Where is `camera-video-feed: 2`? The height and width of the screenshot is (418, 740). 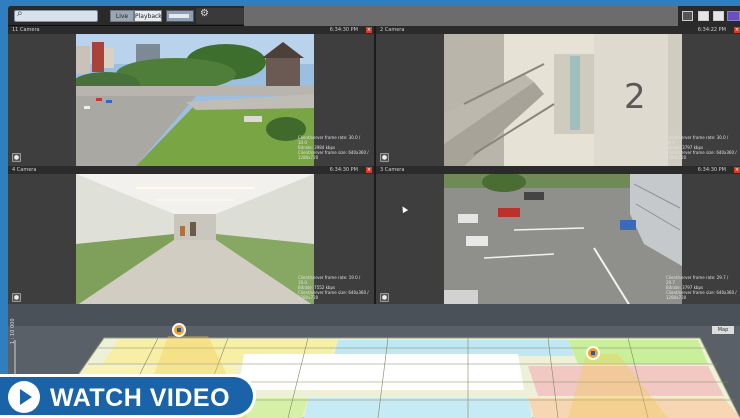 camera-video-feed: 2 is located at coordinates (563, 100).